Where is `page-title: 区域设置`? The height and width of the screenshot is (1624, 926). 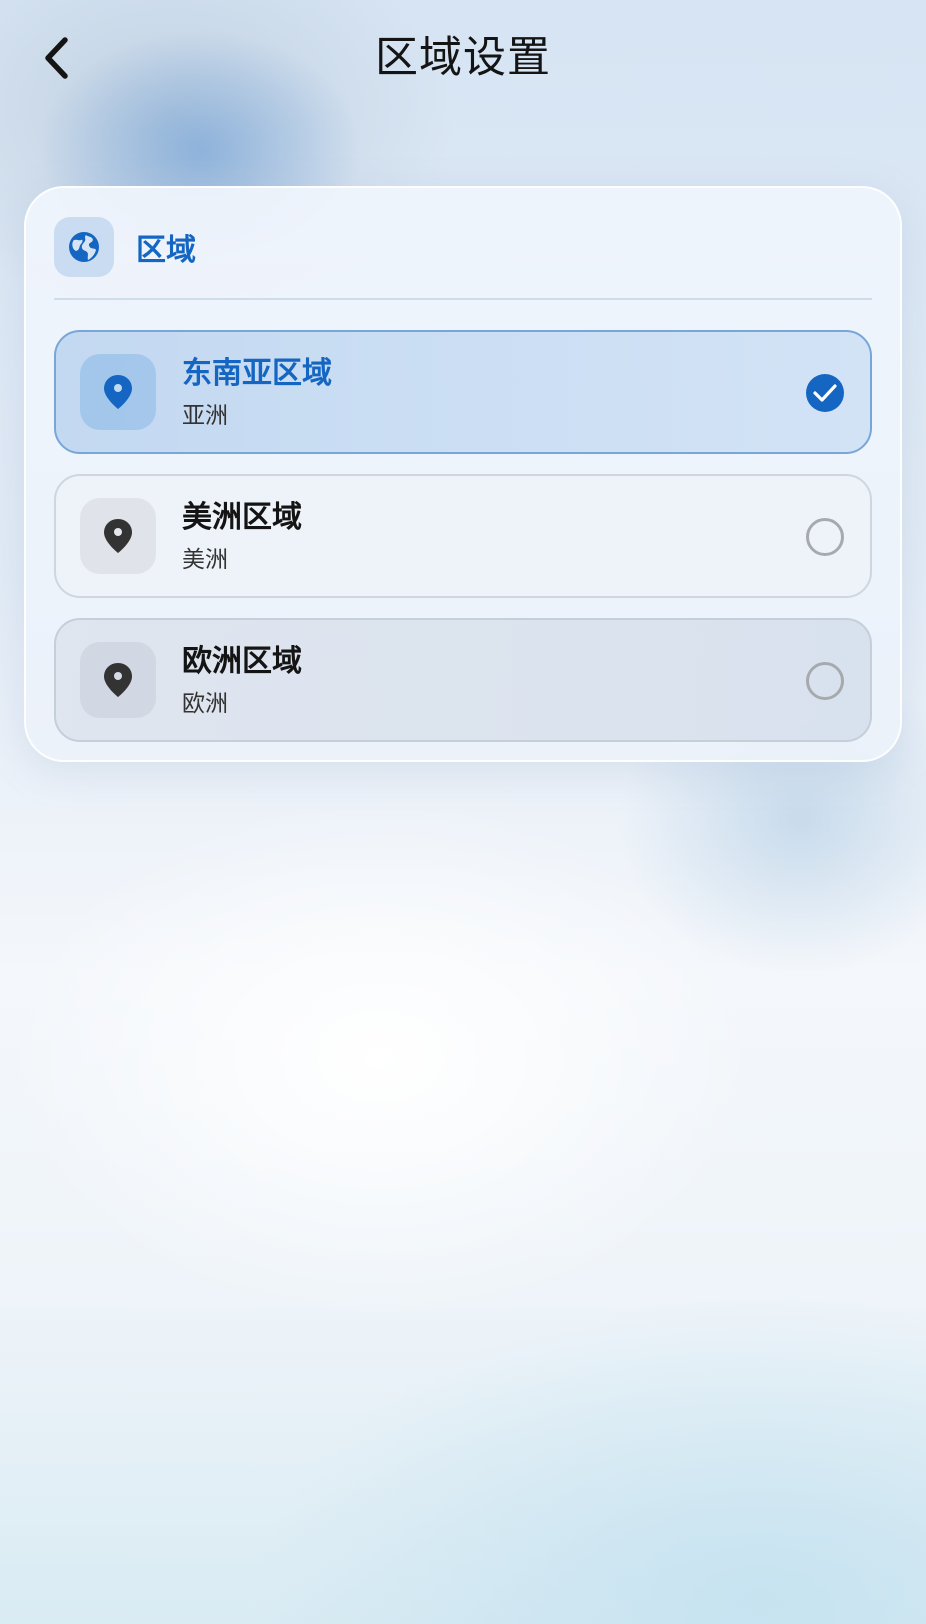 page-title: 区域设置 is located at coordinates (463, 58).